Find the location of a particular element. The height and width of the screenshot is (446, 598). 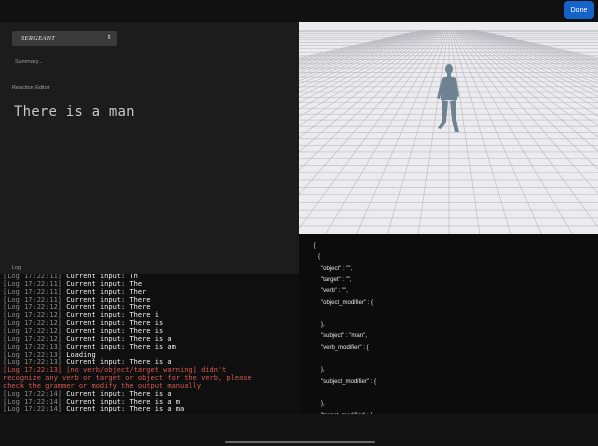

log-line: [Log 17:22:11] Current input: There is located at coordinates (77, 300).